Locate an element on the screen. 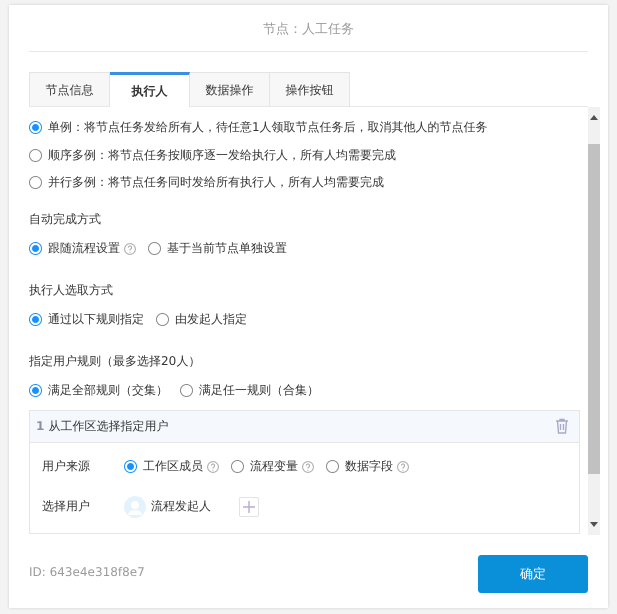 This screenshot has height=614, width=617. radio-option: 通过以下规则指定 is located at coordinates (86, 319).